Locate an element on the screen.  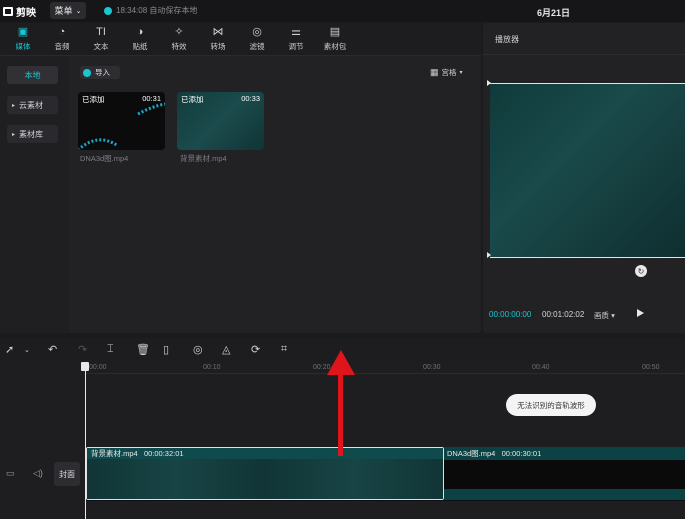
tab-label: 文本 is located at coordinates (101, 46).